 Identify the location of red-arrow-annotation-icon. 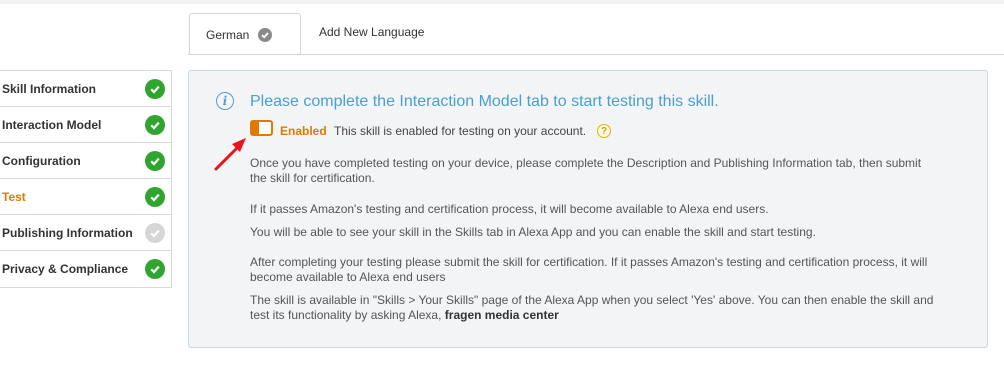
(230, 154).